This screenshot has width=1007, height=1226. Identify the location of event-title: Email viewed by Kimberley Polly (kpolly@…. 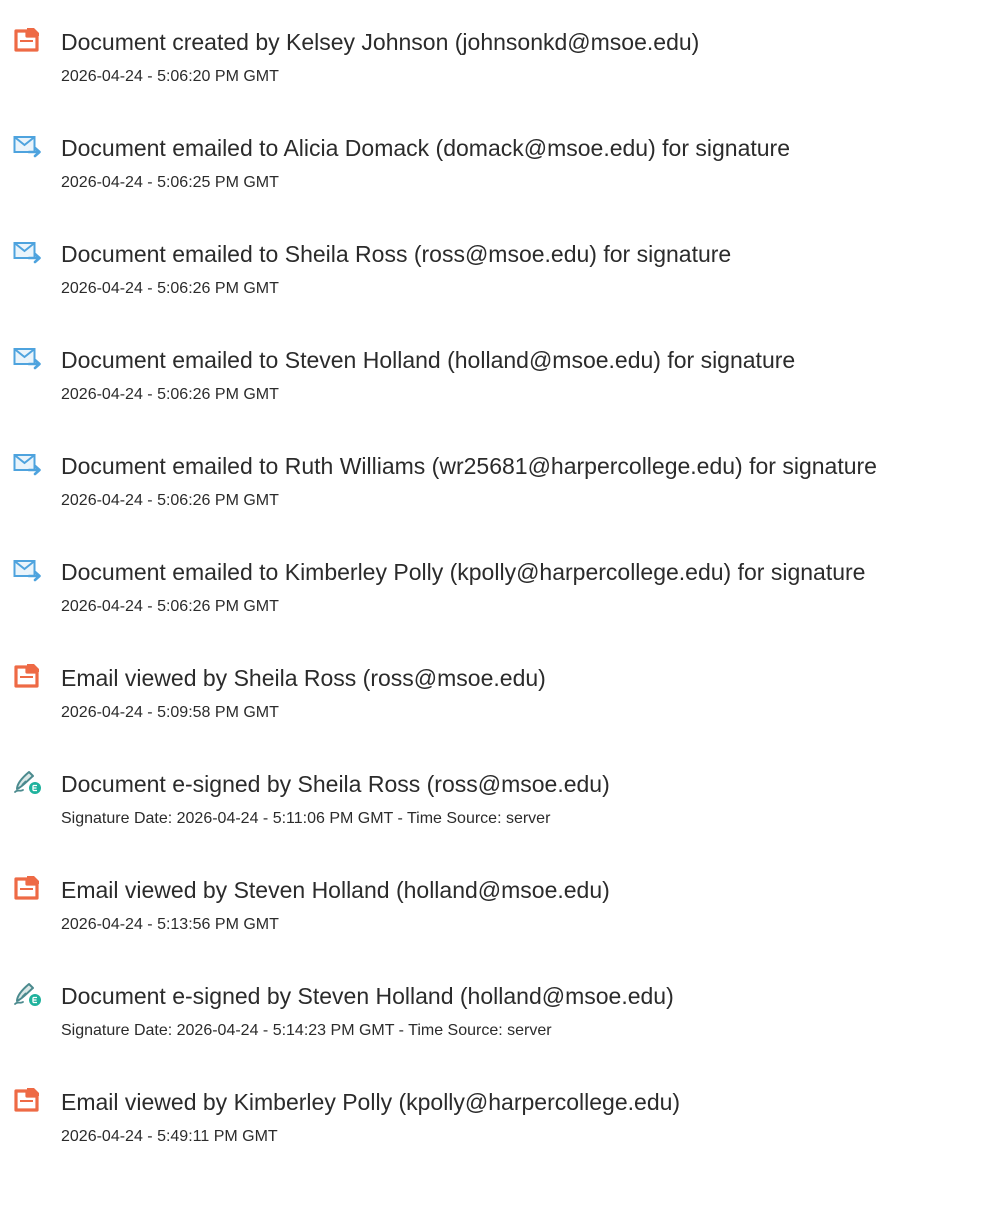
(371, 1102).